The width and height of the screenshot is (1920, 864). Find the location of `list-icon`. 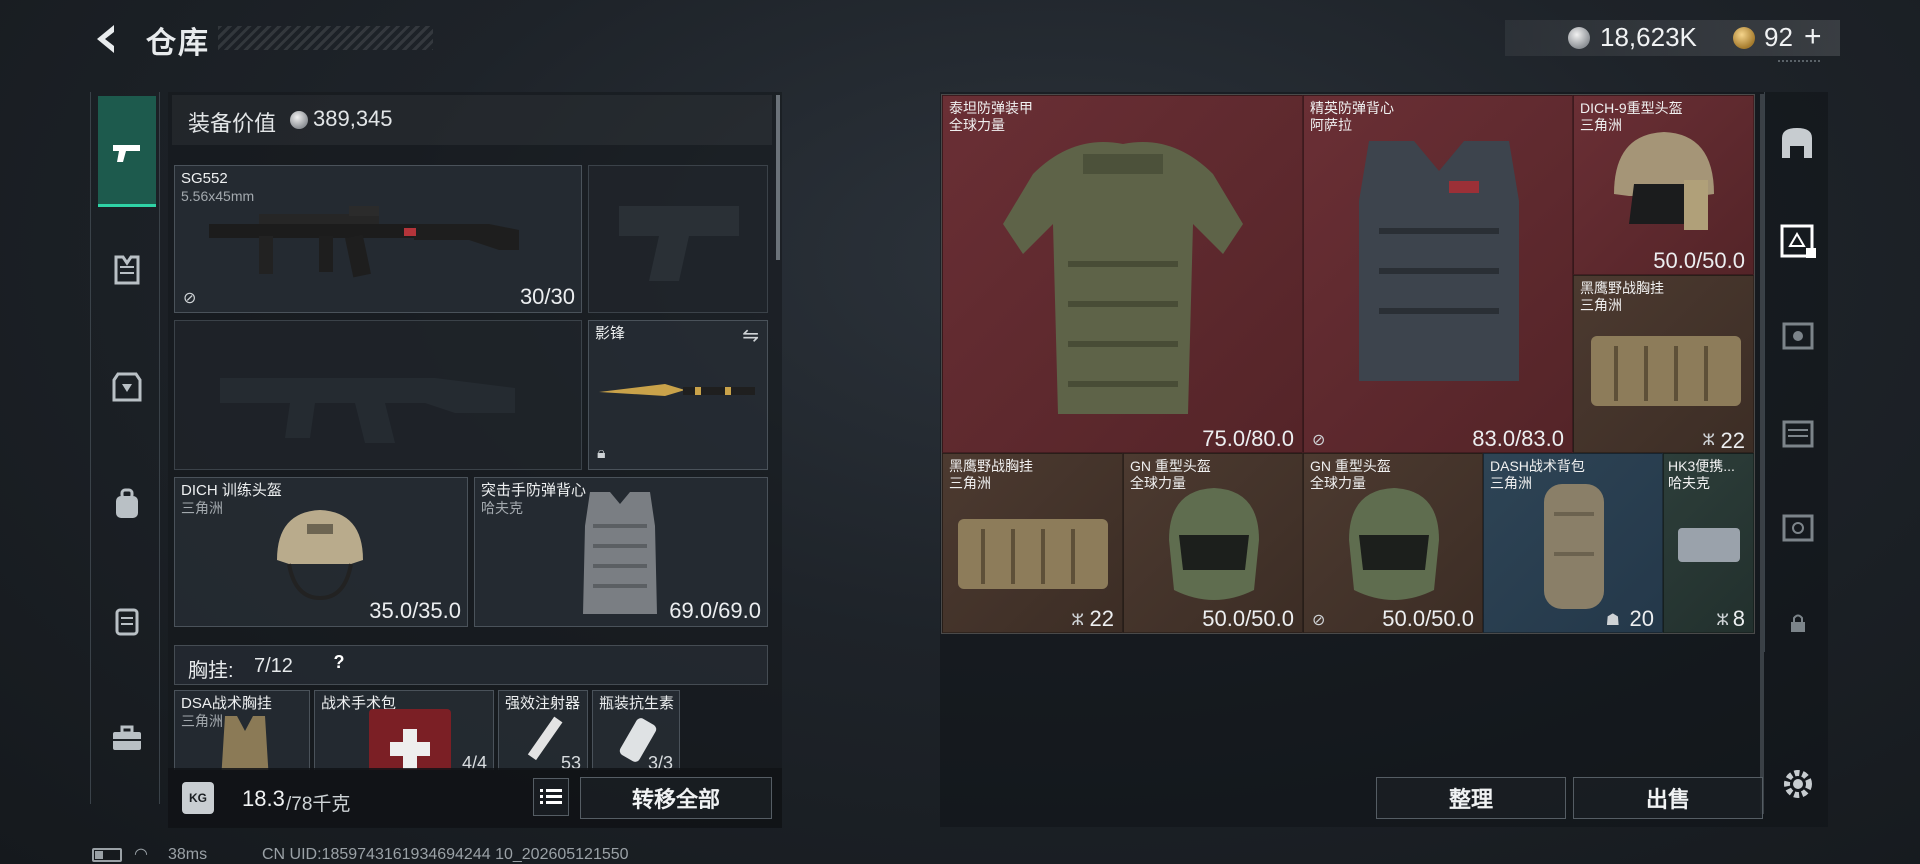

list-icon is located at coordinates (551, 796).